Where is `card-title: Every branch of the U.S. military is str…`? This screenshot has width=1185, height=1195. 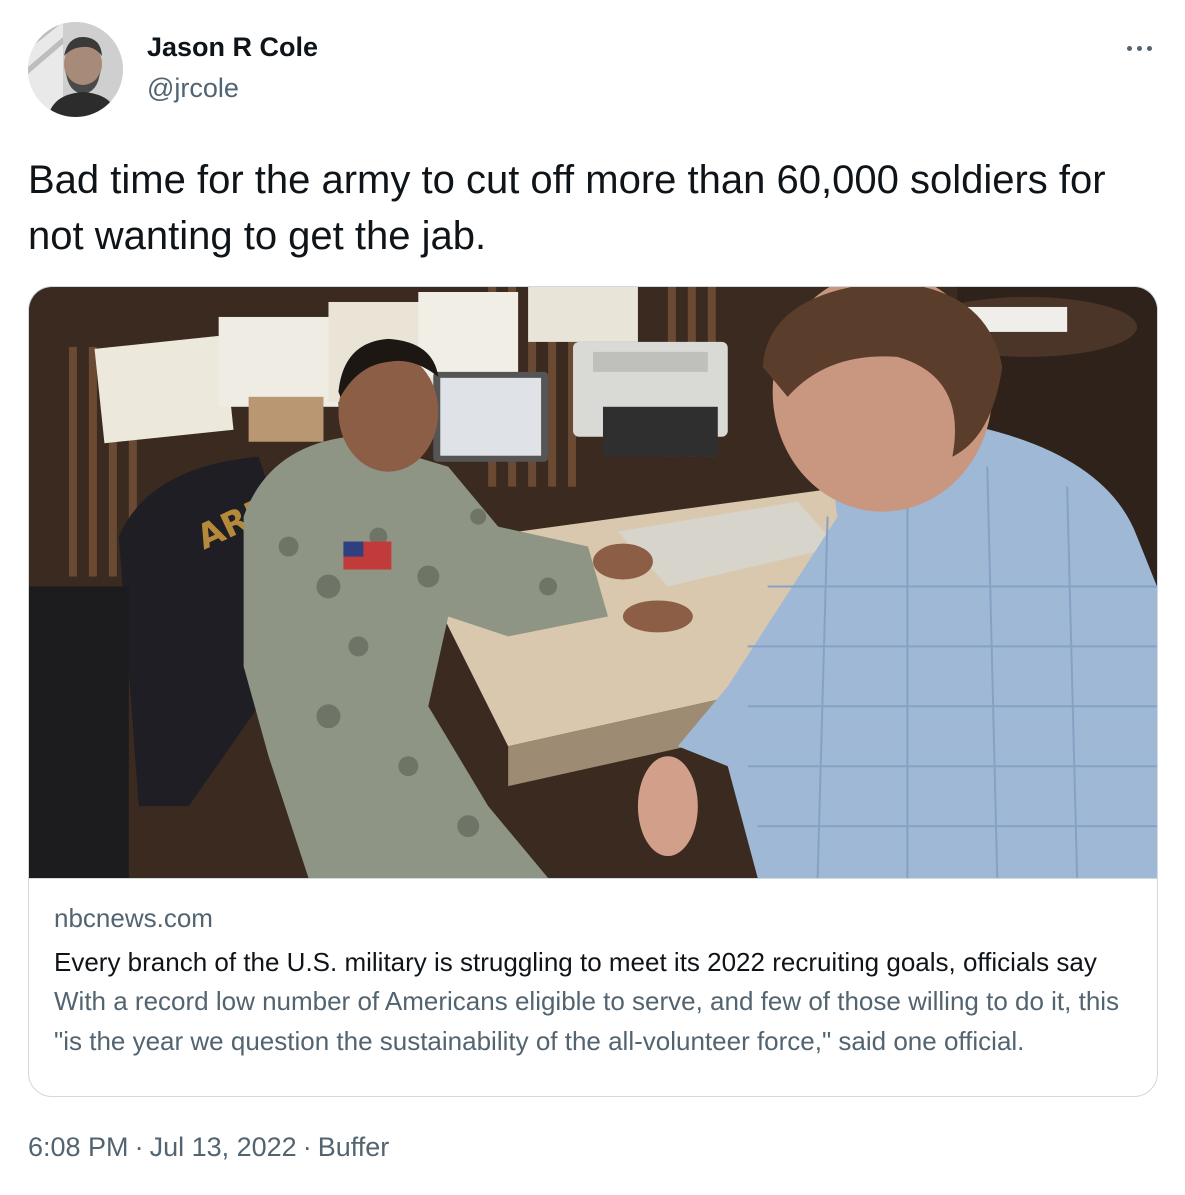
card-title: Every branch of the U.S. military is str… is located at coordinates (575, 962).